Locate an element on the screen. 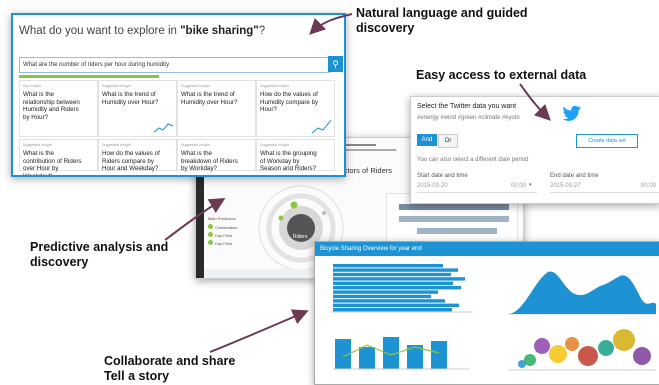  insight-progress-bar is located at coordinates (89, 76).